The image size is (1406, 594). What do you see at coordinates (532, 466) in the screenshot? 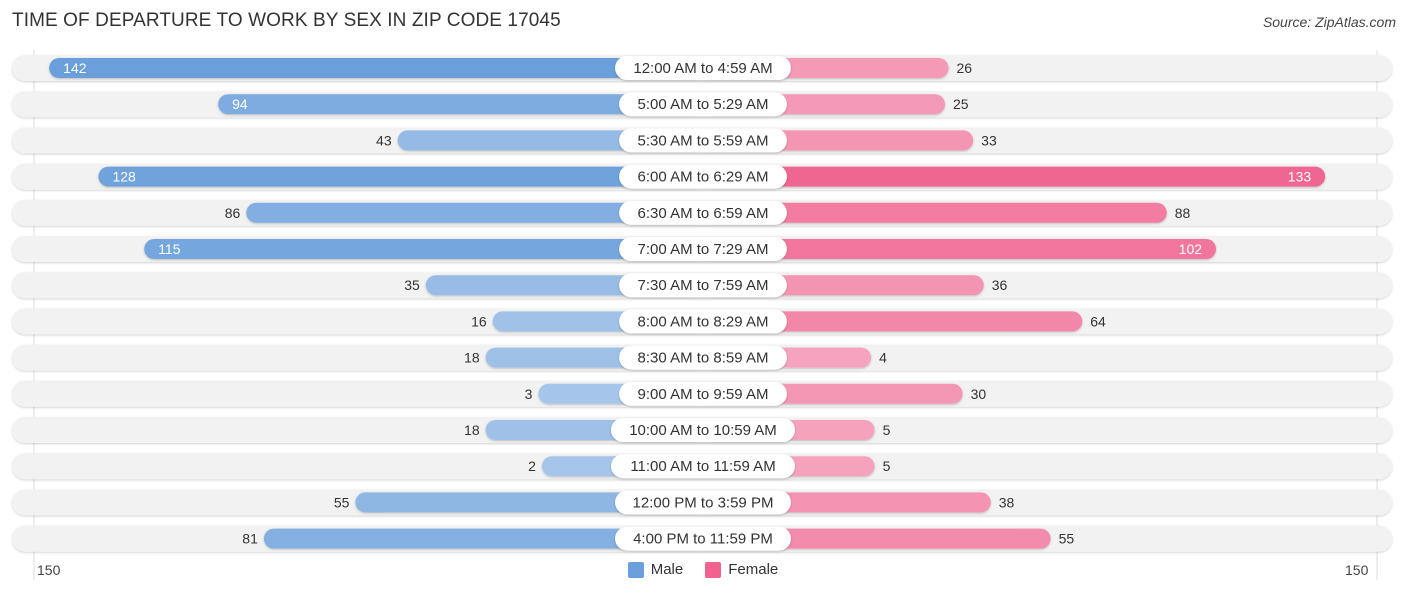
I see `male-value-label: 2` at bounding box center [532, 466].